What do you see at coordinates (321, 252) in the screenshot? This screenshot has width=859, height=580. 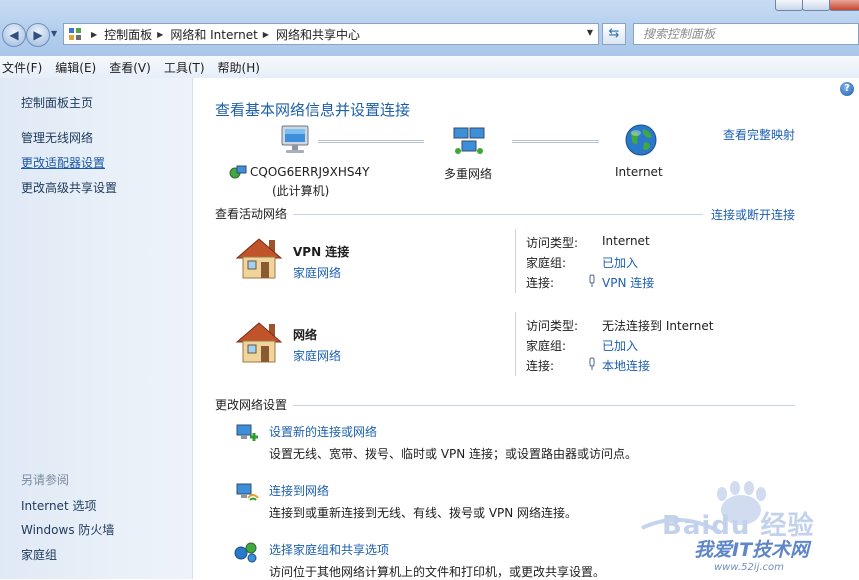 I see `network-name: VPN 连接` at bounding box center [321, 252].